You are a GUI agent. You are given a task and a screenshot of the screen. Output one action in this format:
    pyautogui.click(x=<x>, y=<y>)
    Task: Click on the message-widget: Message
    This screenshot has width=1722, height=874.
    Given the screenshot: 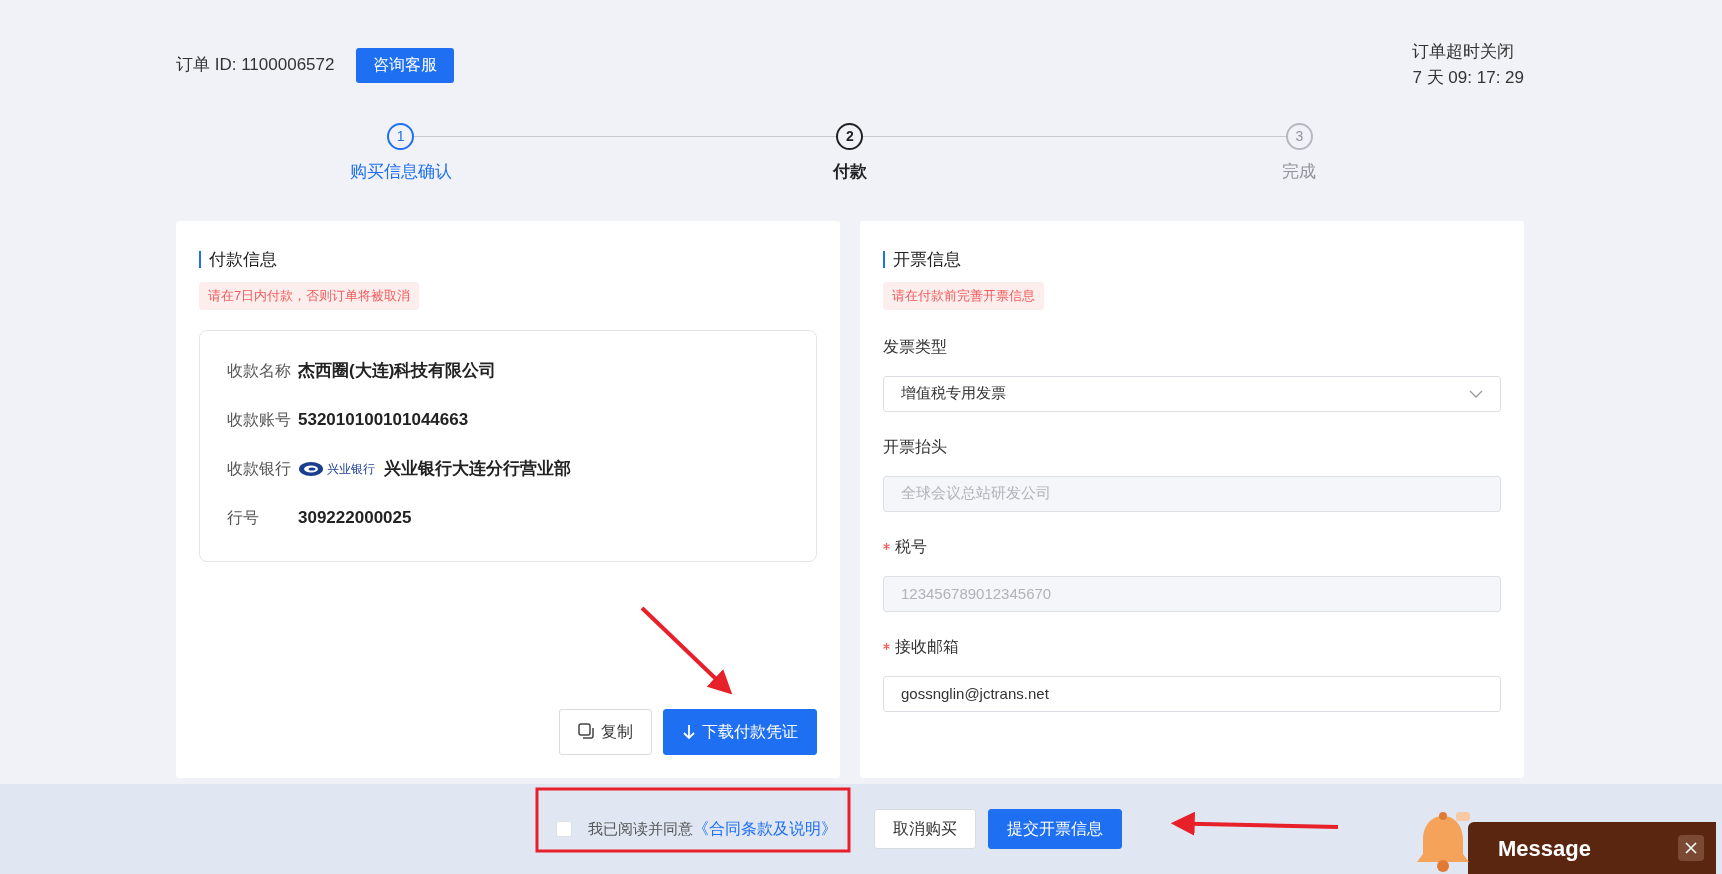 What is the action you would take?
    pyautogui.click(x=1592, y=848)
    